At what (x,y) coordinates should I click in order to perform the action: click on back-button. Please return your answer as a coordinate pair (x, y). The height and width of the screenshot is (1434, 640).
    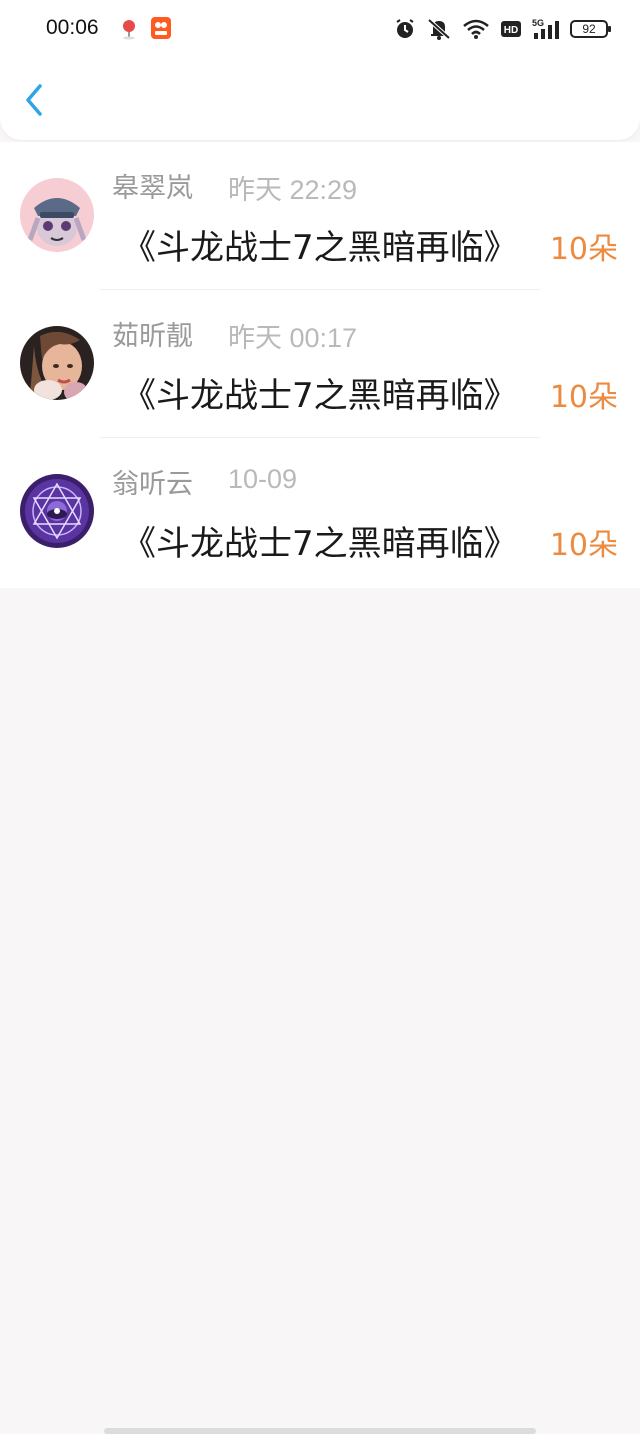
    Looking at the image, I should click on (34, 100).